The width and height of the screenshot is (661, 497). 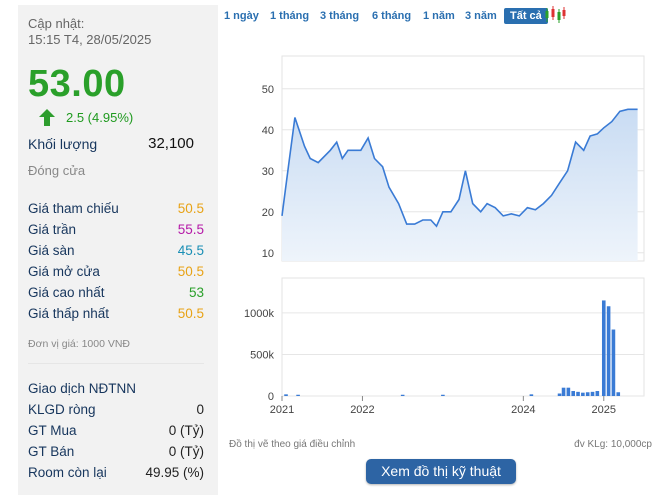 What do you see at coordinates (604, 410) in the screenshot?
I see `x-tick-label: 2025` at bounding box center [604, 410].